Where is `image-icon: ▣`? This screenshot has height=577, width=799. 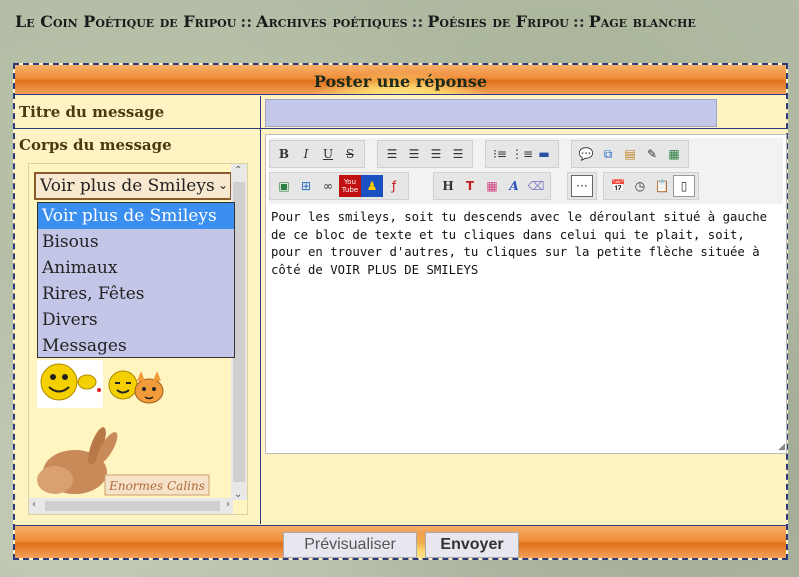 image-icon: ▣ is located at coordinates (284, 186).